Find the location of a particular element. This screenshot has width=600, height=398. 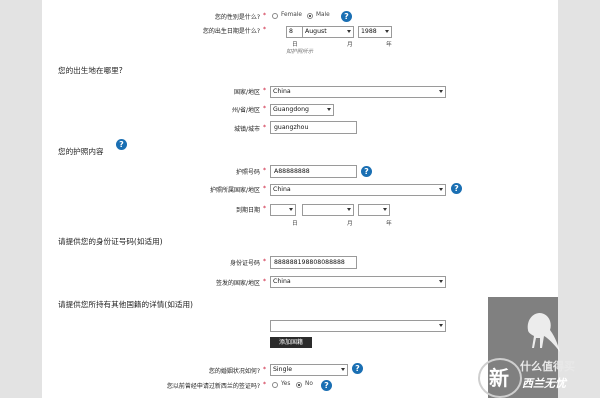

expiry-month-unit: 月 is located at coordinates (350, 224).